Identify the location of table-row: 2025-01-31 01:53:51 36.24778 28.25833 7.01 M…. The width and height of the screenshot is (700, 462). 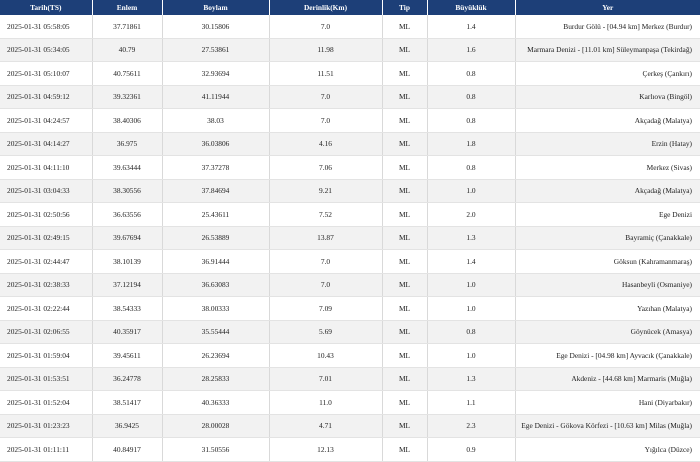
(350, 379).